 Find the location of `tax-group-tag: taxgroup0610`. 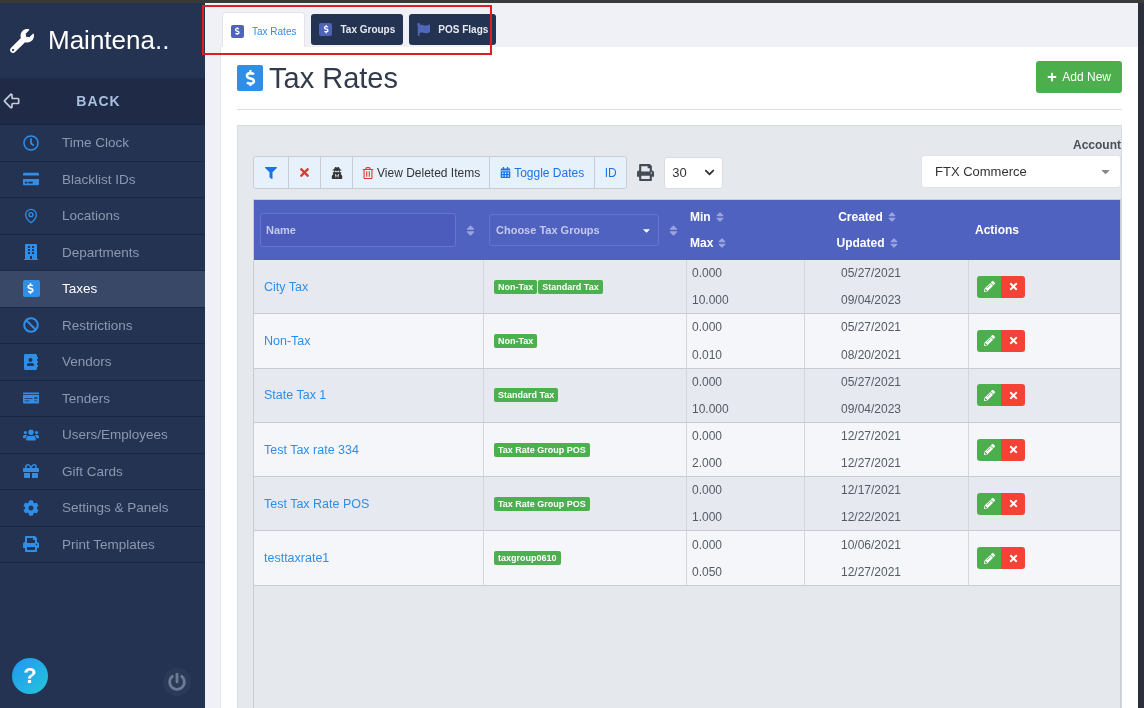

tax-group-tag: taxgroup0610 is located at coordinates (527, 558).